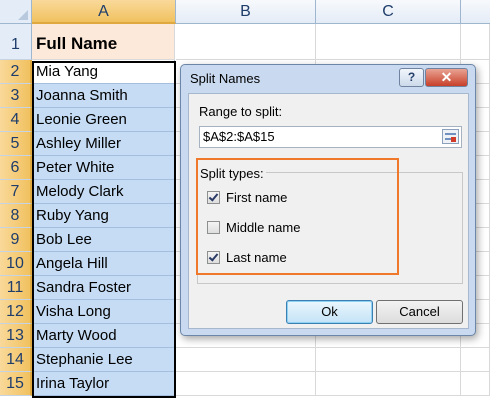 This screenshot has width=490, height=400. I want to click on range-value: $A$2:$A$15, so click(239, 136).